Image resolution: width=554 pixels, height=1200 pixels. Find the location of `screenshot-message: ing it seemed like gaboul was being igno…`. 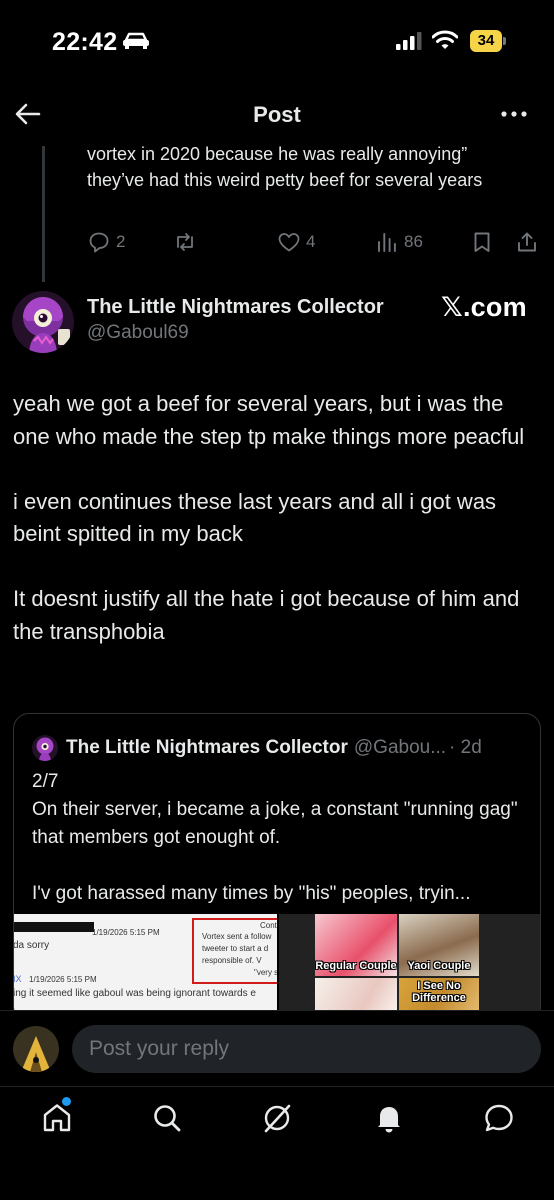

screenshot-message: ing it seemed like gaboul was being igno… is located at coordinates (135, 993).